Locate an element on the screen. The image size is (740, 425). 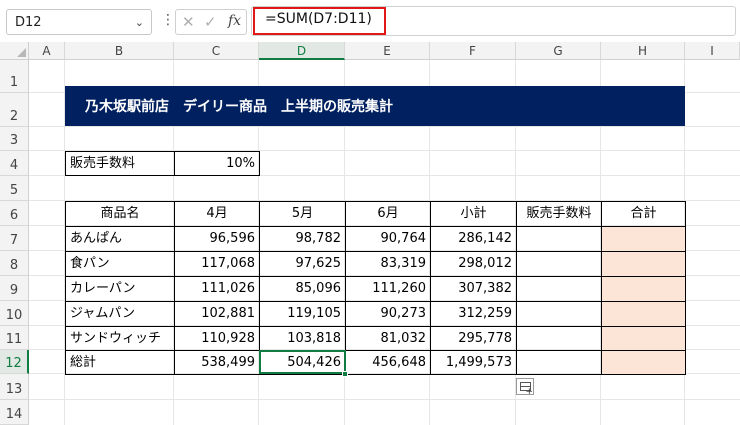
row-header-3: 3 is located at coordinates (14, 139).